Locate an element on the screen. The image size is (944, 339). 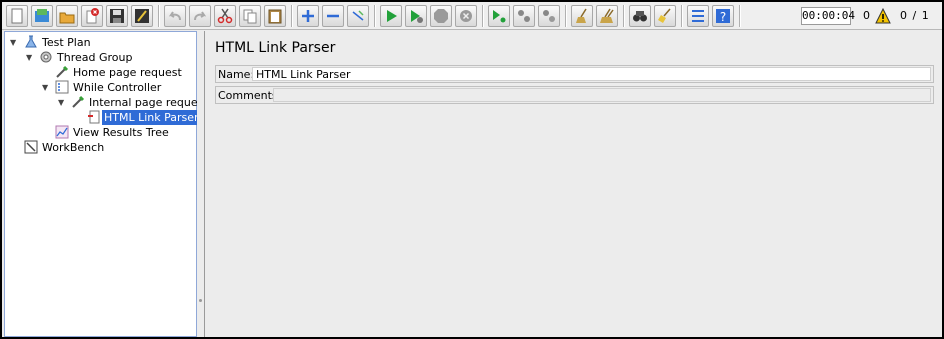
close-button is located at coordinates (92, 16).